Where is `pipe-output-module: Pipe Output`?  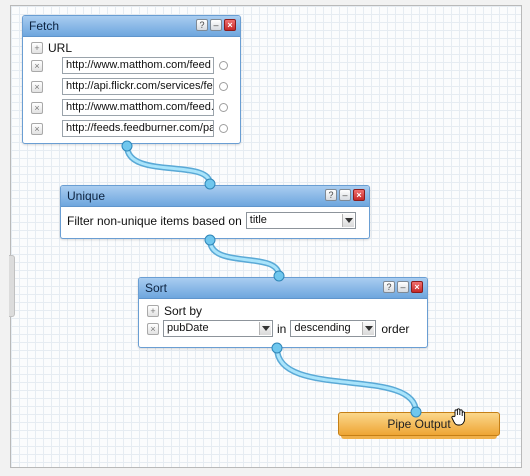
pipe-output-module: Pipe Output is located at coordinates (419, 425).